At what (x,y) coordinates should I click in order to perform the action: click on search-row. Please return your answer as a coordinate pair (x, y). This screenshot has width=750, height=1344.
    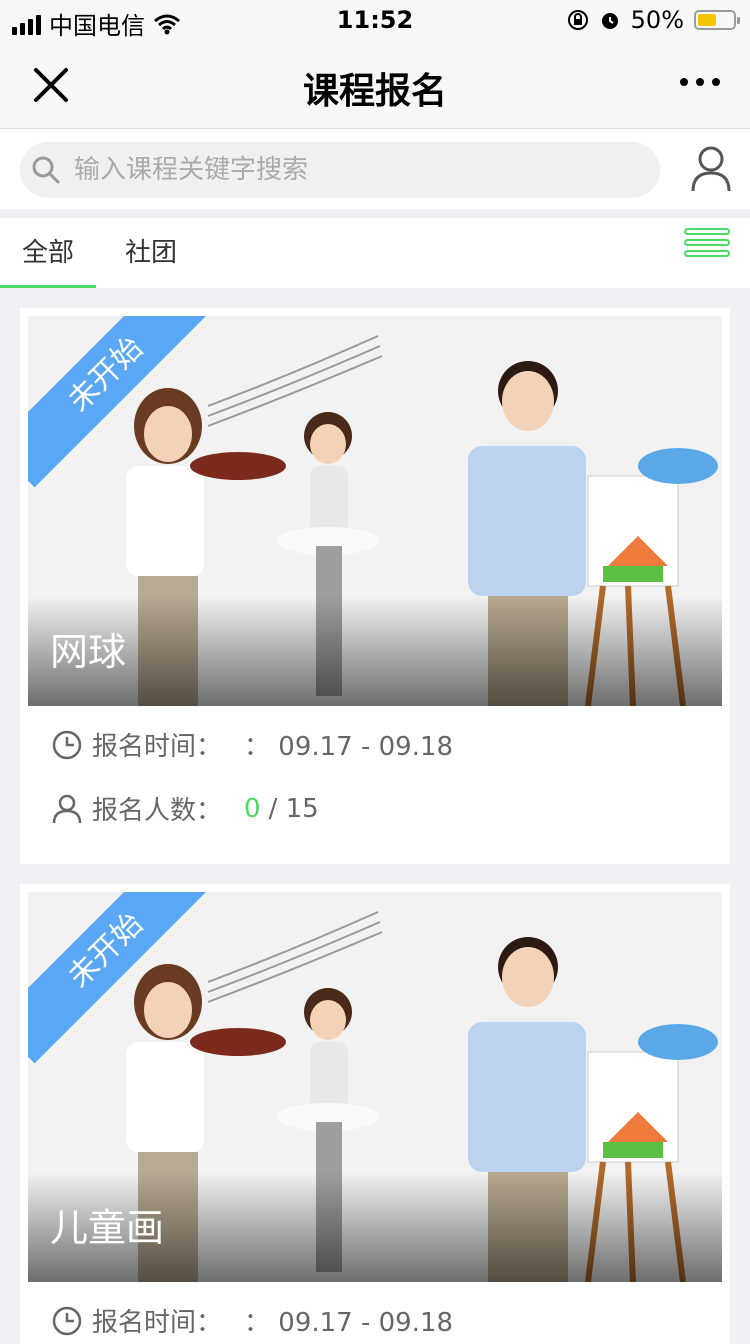
    Looking at the image, I should click on (375, 169).